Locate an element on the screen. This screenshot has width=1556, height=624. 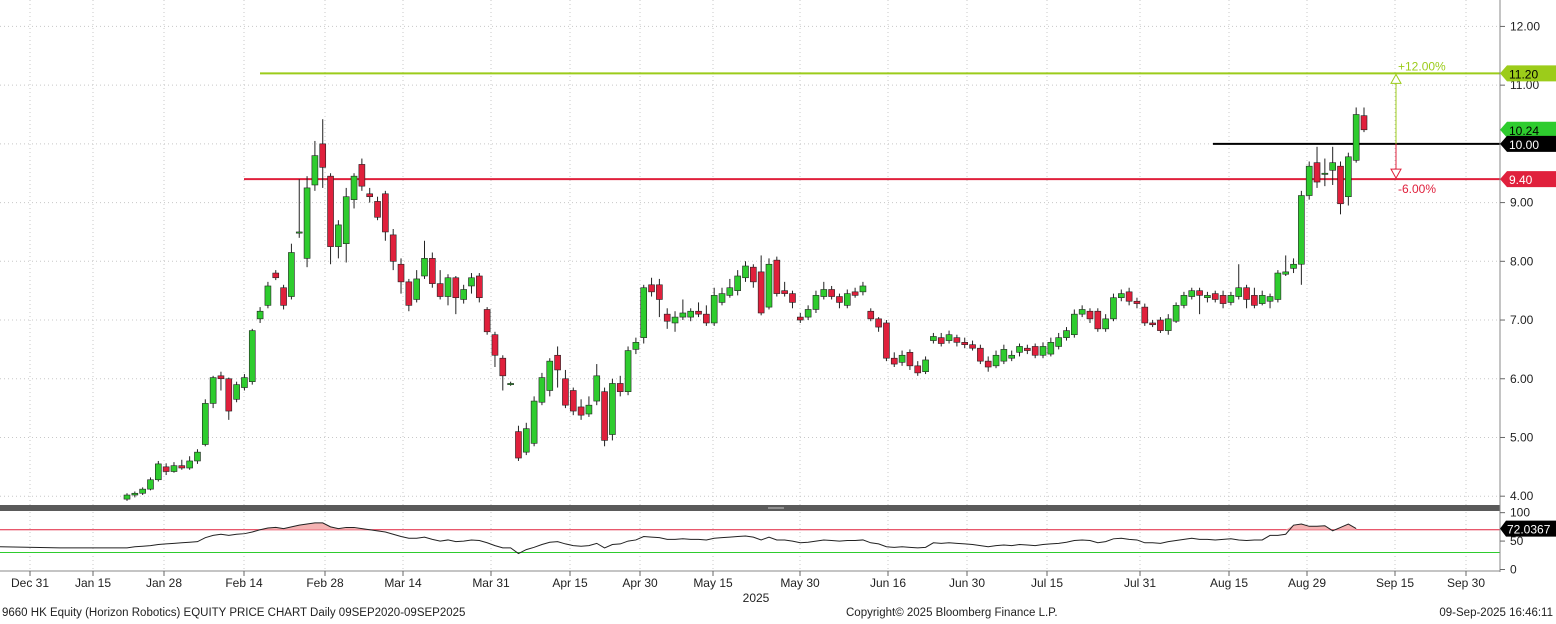
time-tick-label: Aug 15 is located at coordinates (1229, 583).